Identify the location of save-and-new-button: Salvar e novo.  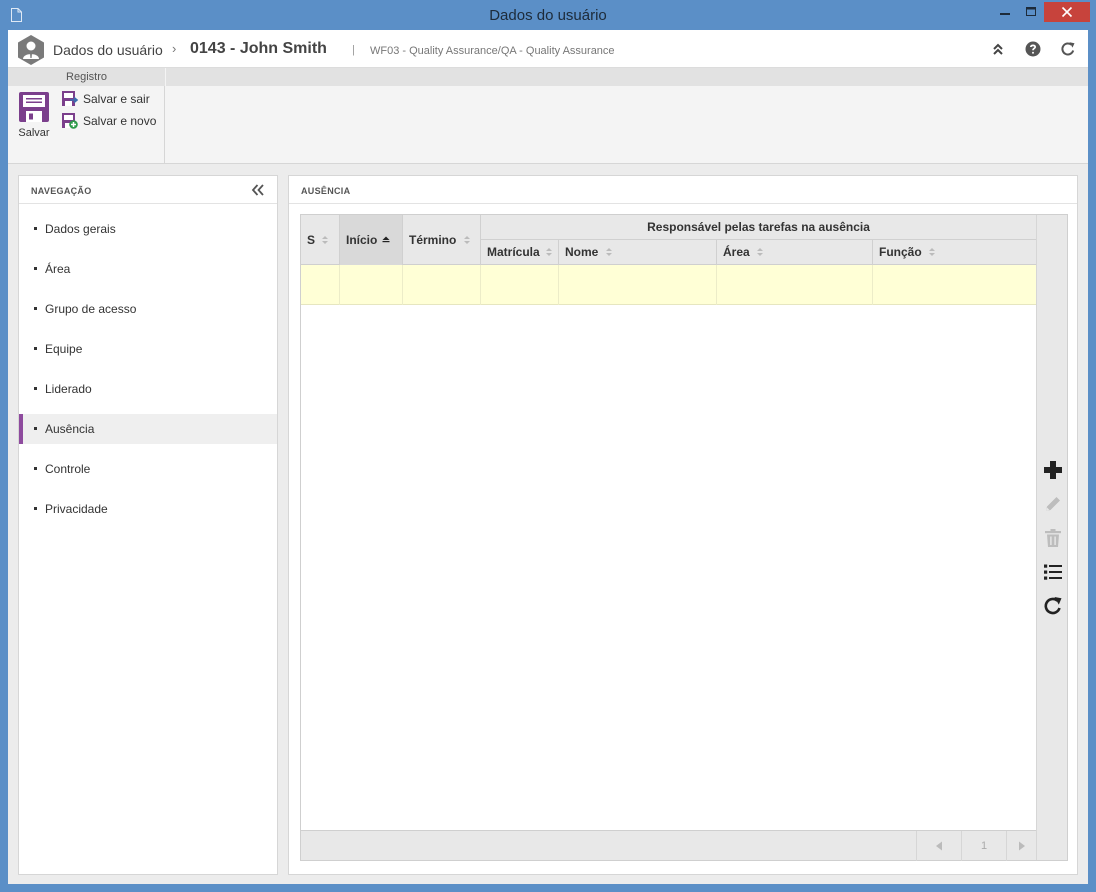
(109, 121).